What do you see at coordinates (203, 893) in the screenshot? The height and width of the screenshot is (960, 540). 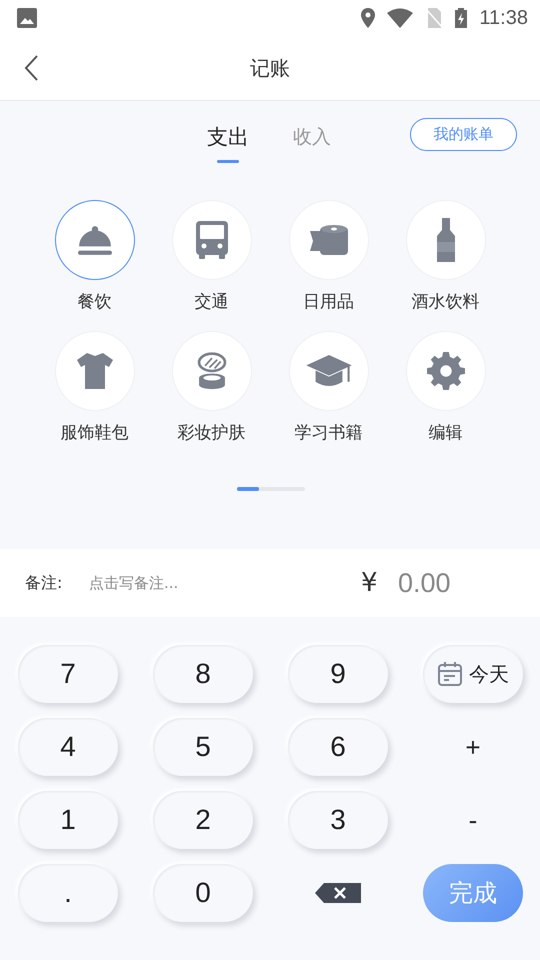 I see `digit-key: 0` at bounding box center [203, 893].